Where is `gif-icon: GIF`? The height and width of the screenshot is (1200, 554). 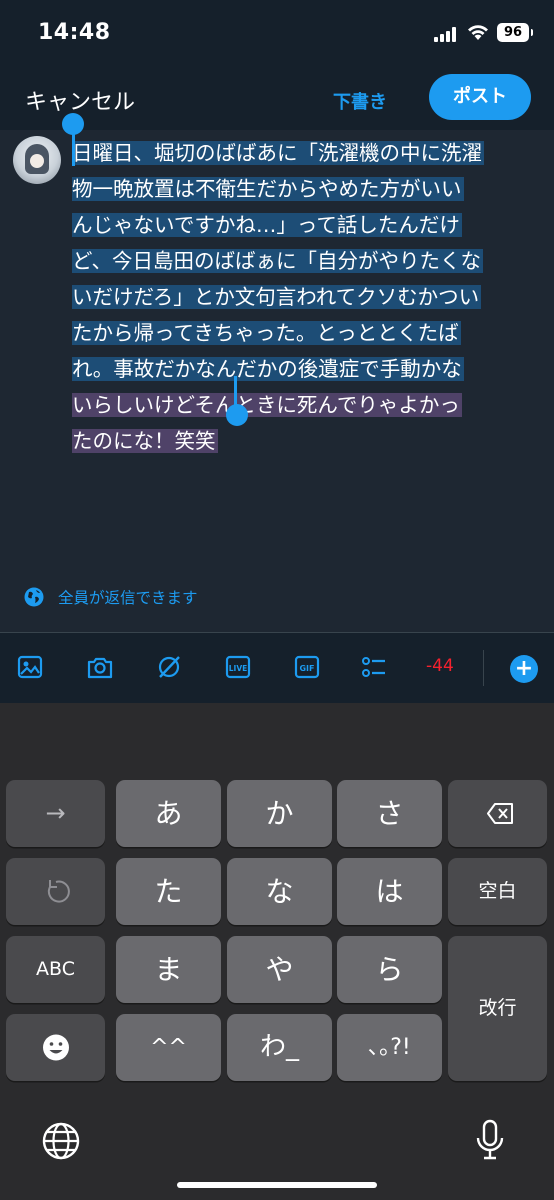
gif-icon: GIF is located at coordinates (307, 667).